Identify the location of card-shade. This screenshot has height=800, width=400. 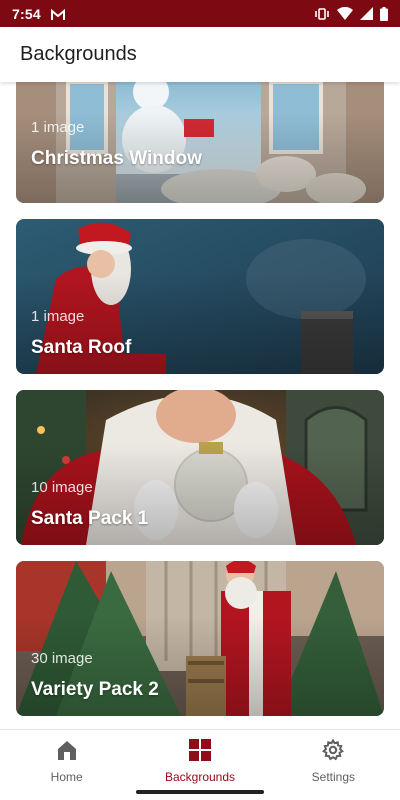
(200, 142).